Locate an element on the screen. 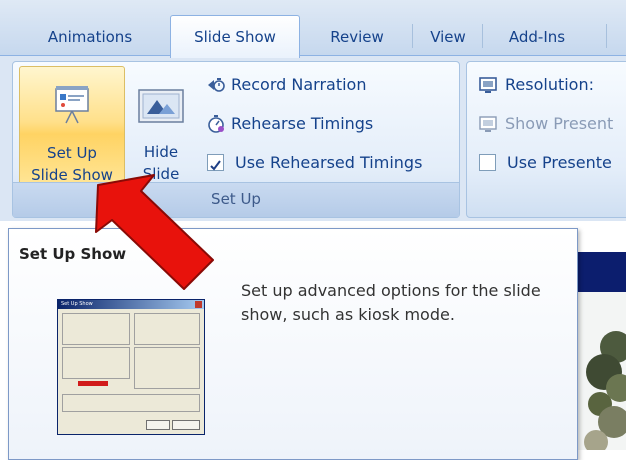 This screenshot has height=460, width=626. checkbox-checked is located at coordinates (215, 162).